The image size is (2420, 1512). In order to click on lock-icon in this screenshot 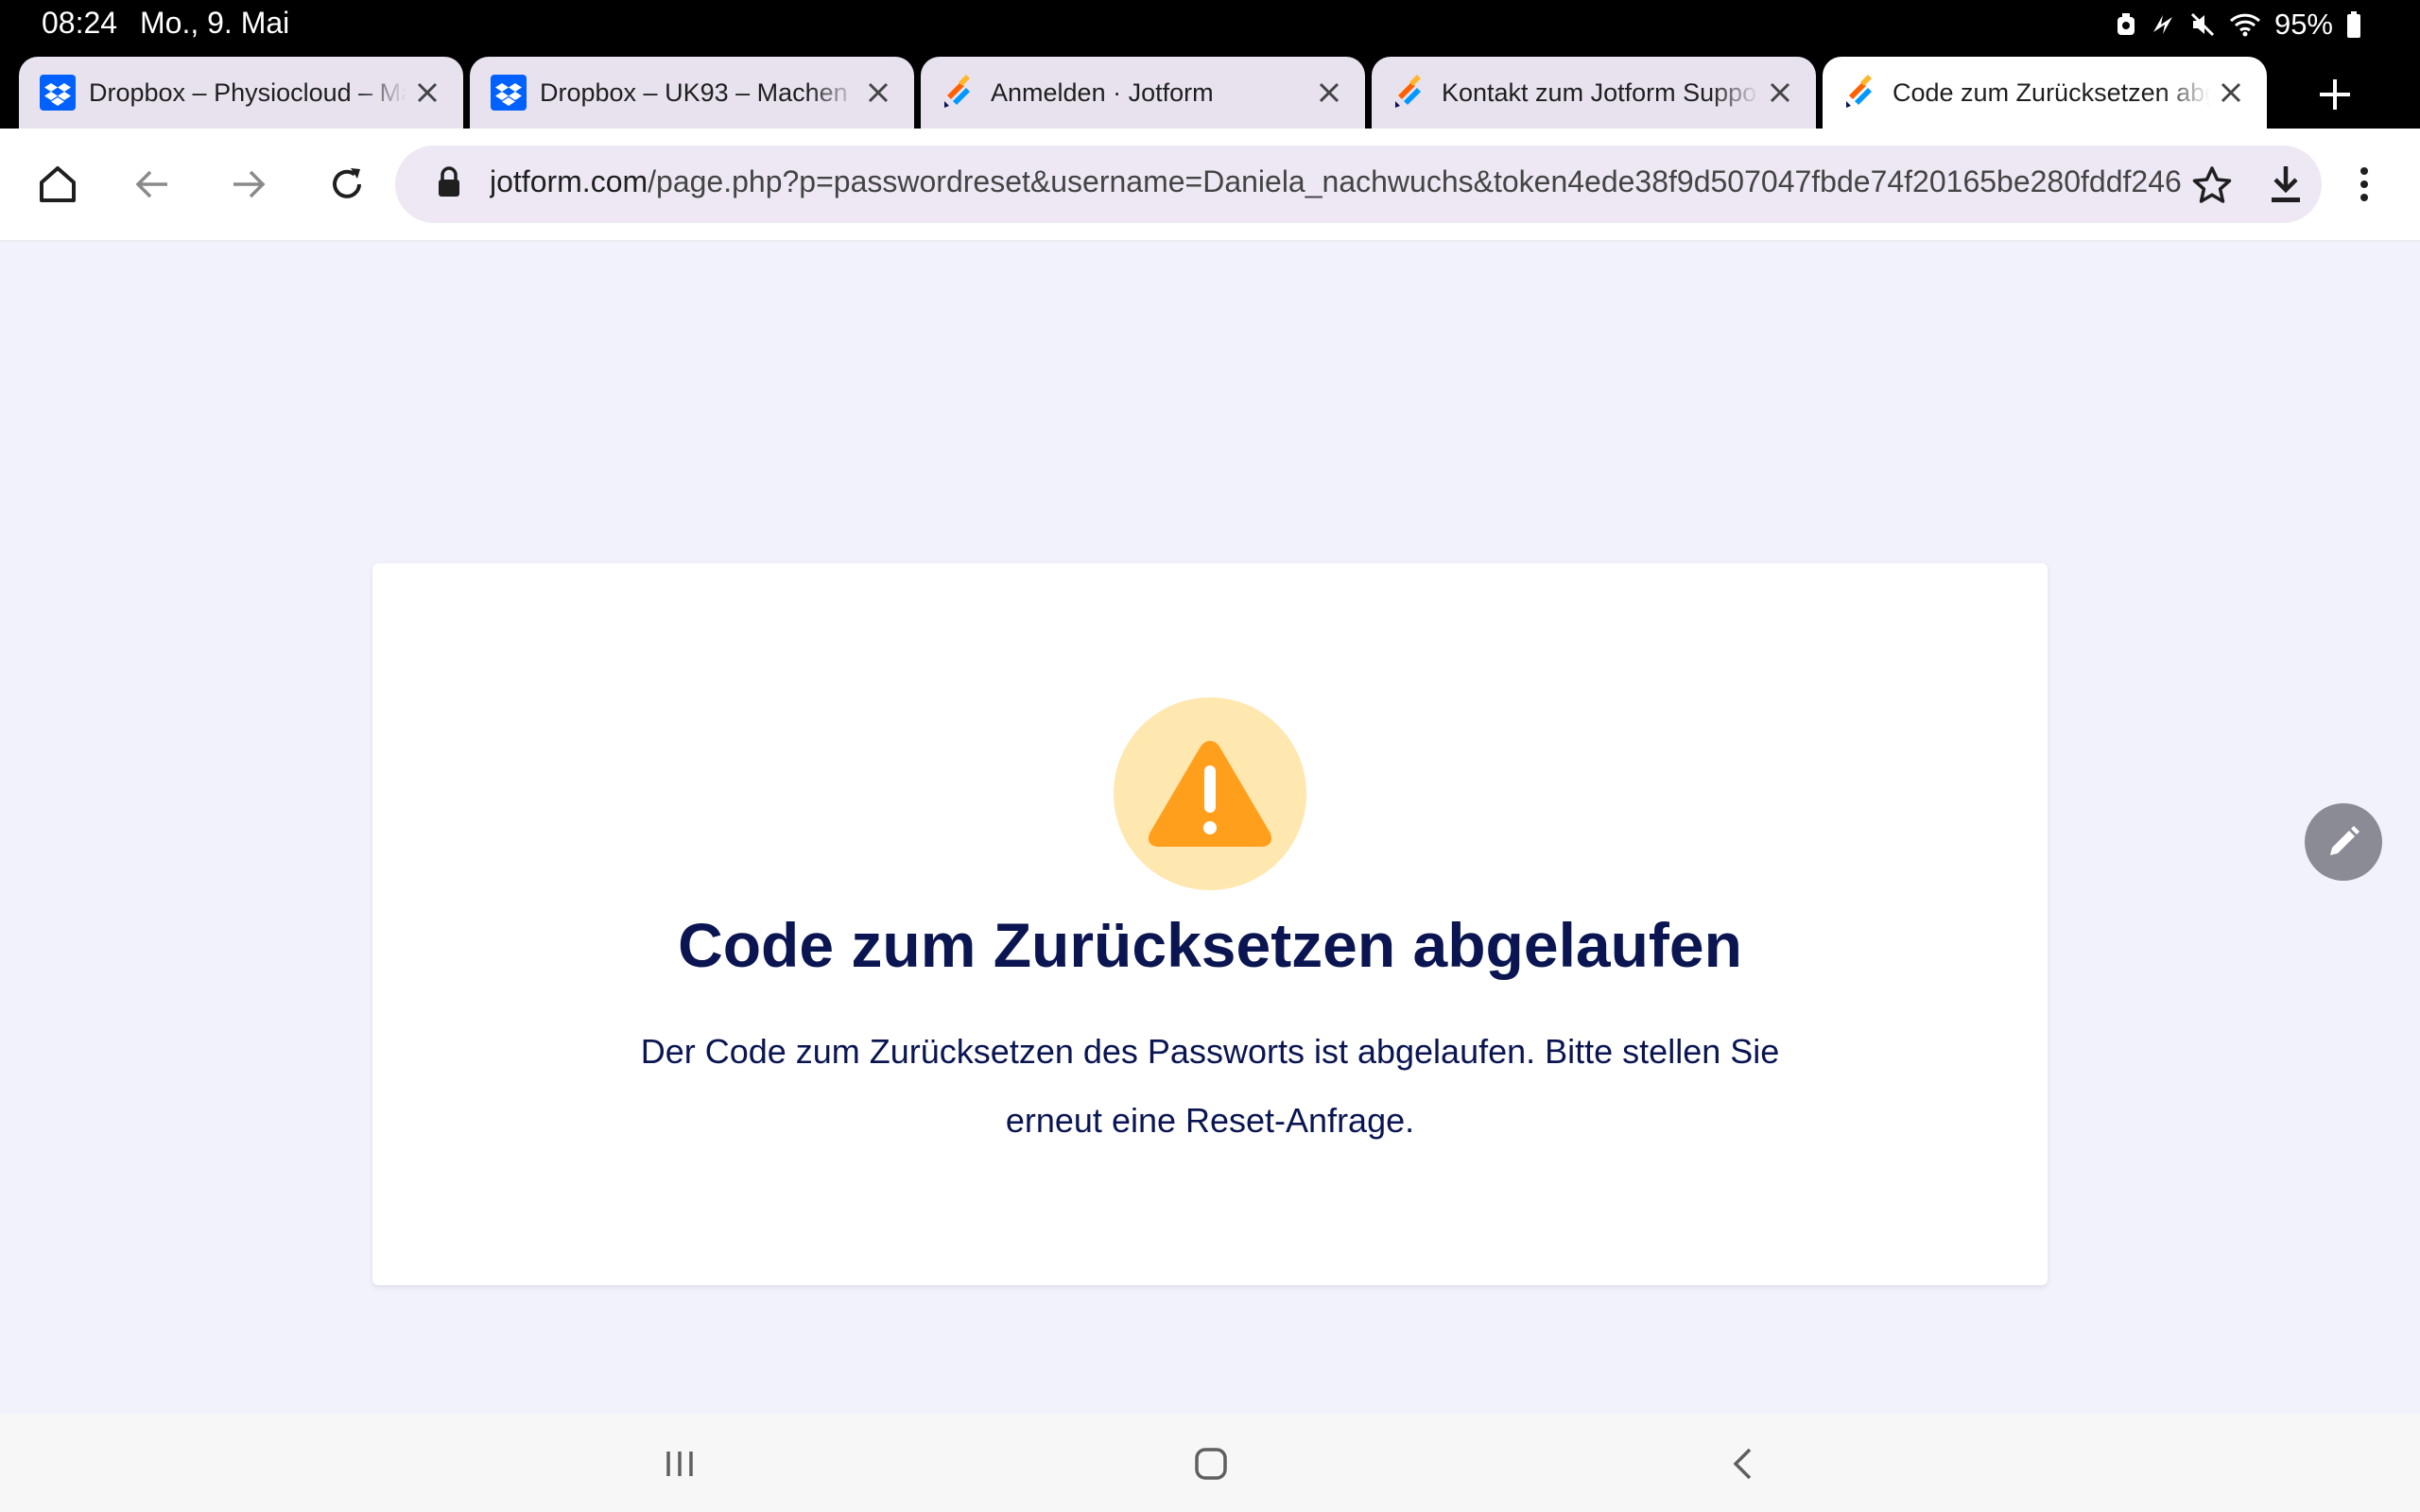, I will do `click(449, 181)`.